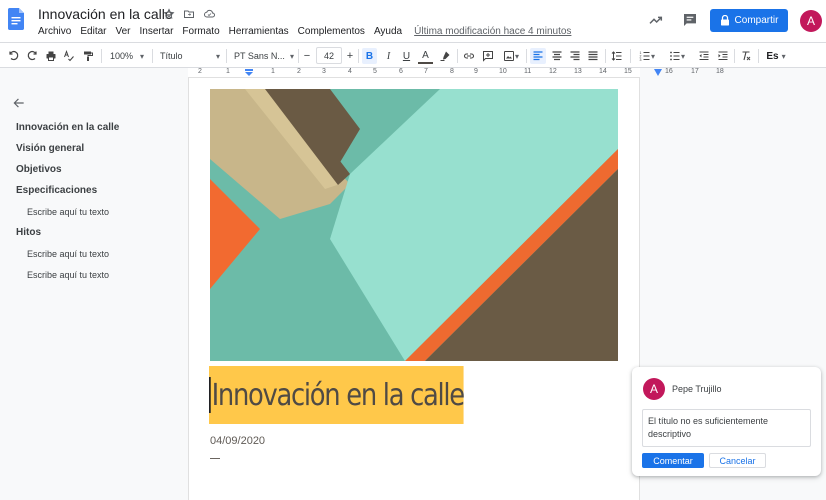  What do you see at coordinates (617, 56) in the screenshot?
I see `line-spacing-icon` at bounding box center [617, 56].